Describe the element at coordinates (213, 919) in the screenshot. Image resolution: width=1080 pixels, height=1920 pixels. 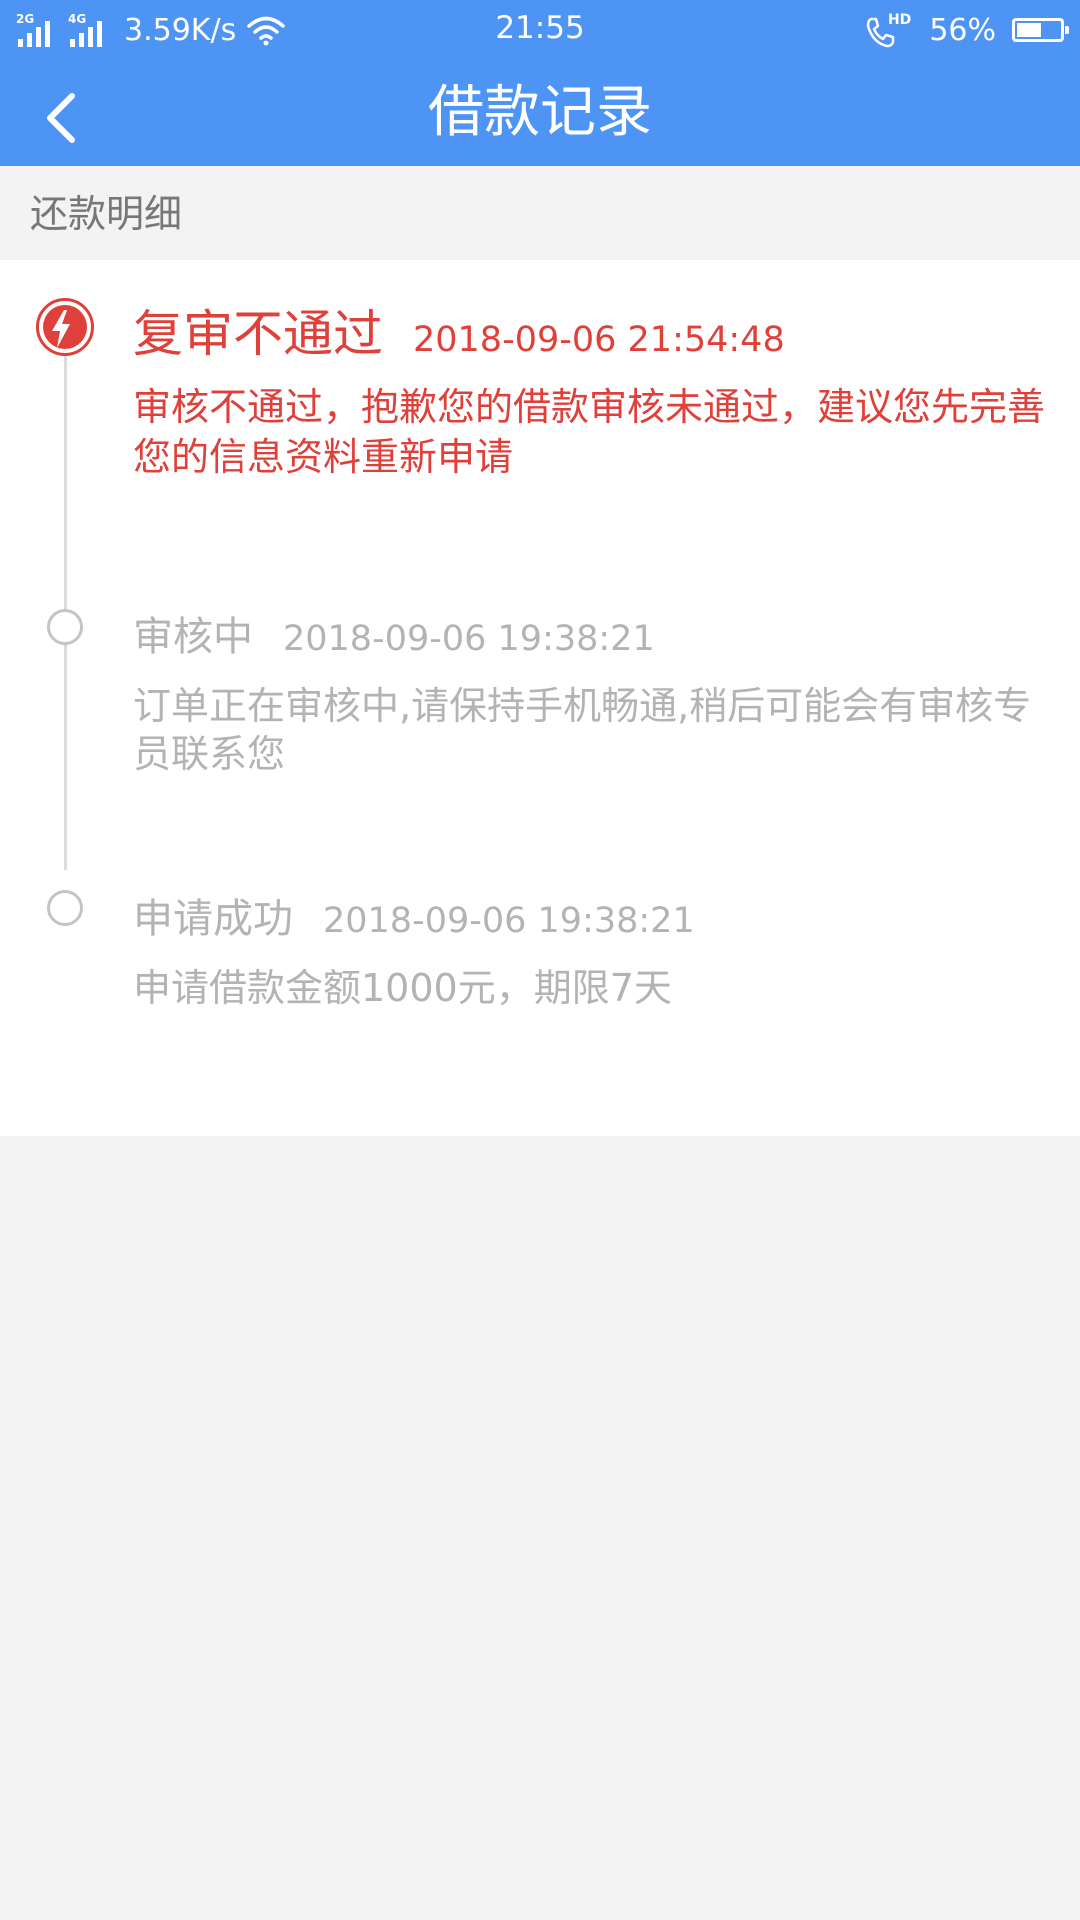
I see `entry-status: 申请成功` at that location.